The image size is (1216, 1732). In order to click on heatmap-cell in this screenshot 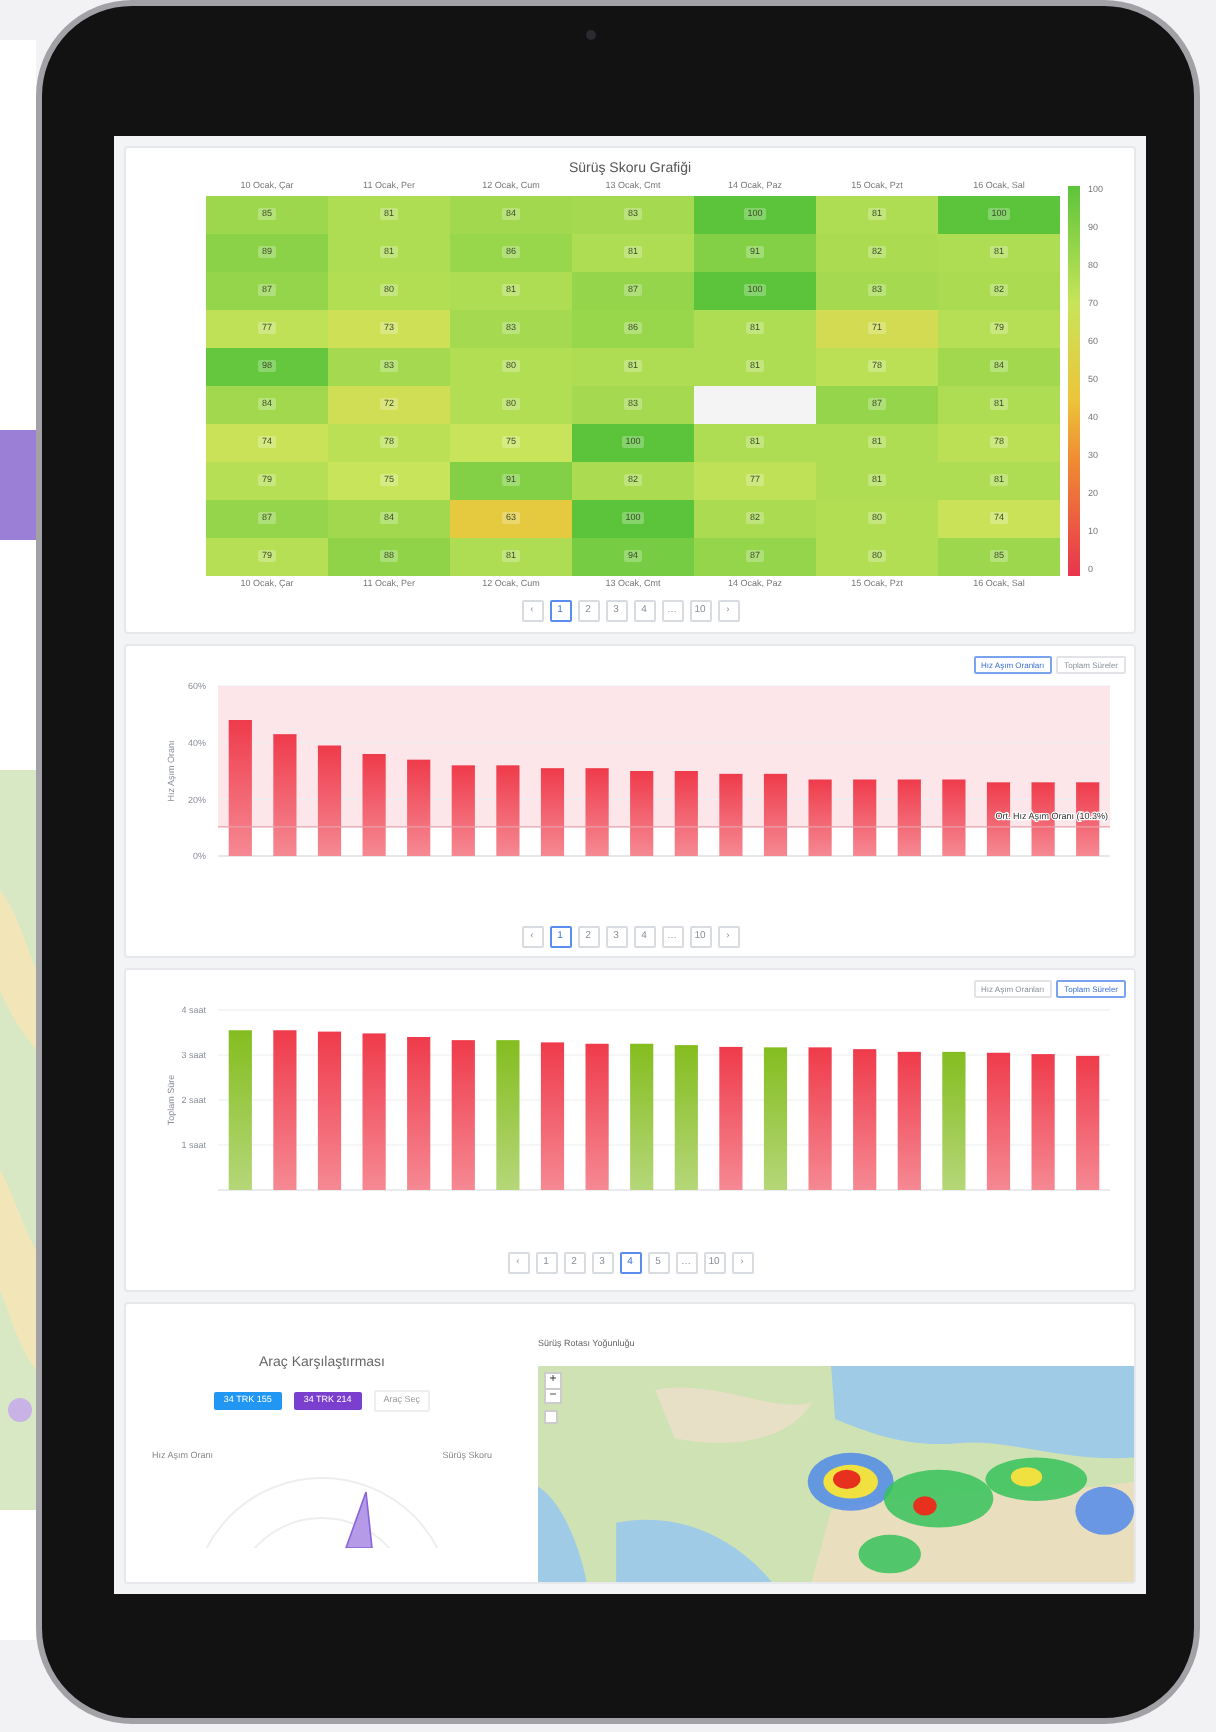, I will do `click(755, 404)`.